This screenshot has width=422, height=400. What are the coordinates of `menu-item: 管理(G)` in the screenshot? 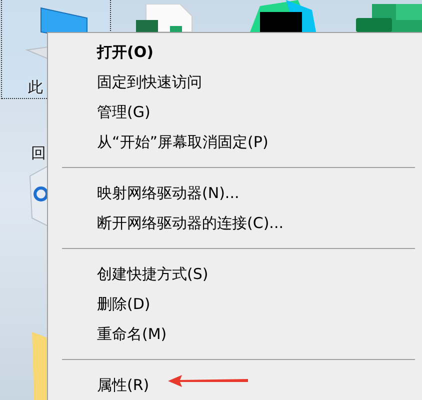 It's located at (235, 112).